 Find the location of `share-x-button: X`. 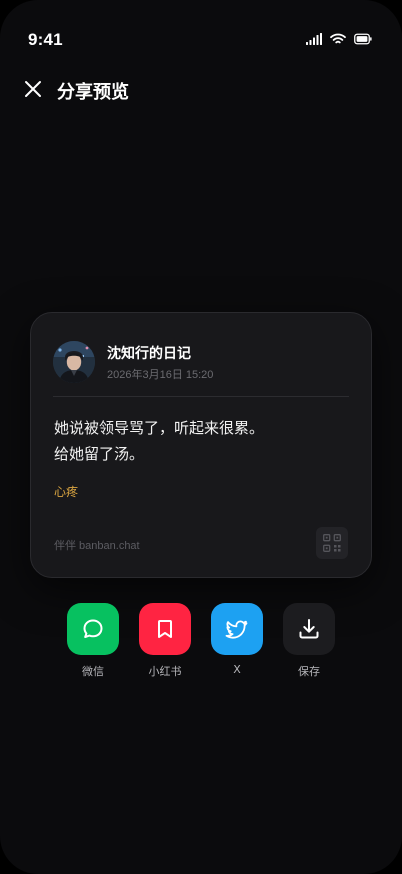

share-x-button: X is located at coordinates (237, 639).